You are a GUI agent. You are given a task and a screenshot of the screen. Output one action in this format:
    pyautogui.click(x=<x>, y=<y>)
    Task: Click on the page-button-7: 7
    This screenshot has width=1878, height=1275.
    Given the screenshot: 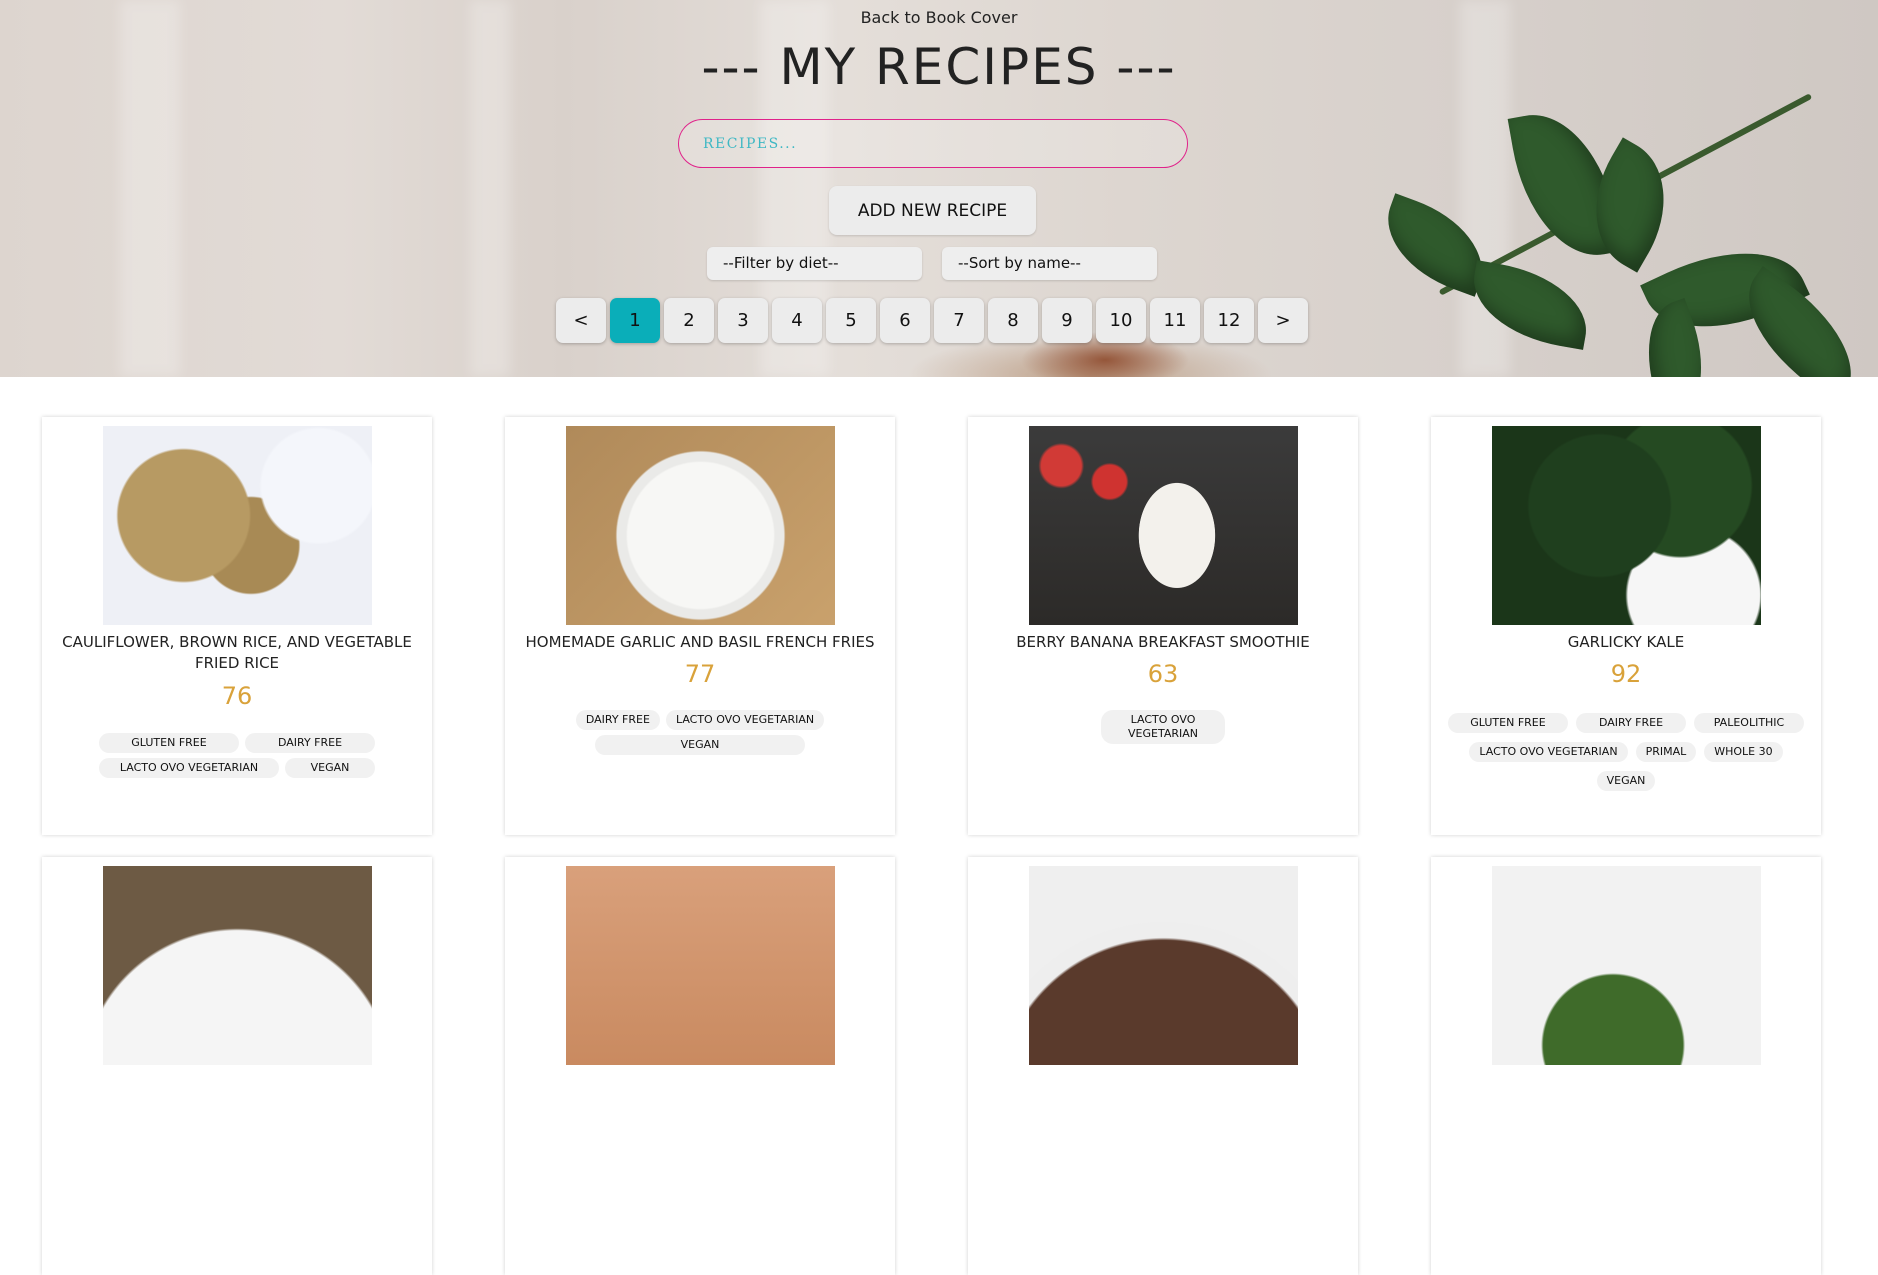 What is the action you would take?
    pyautogui.click(x=959, y=320)
    